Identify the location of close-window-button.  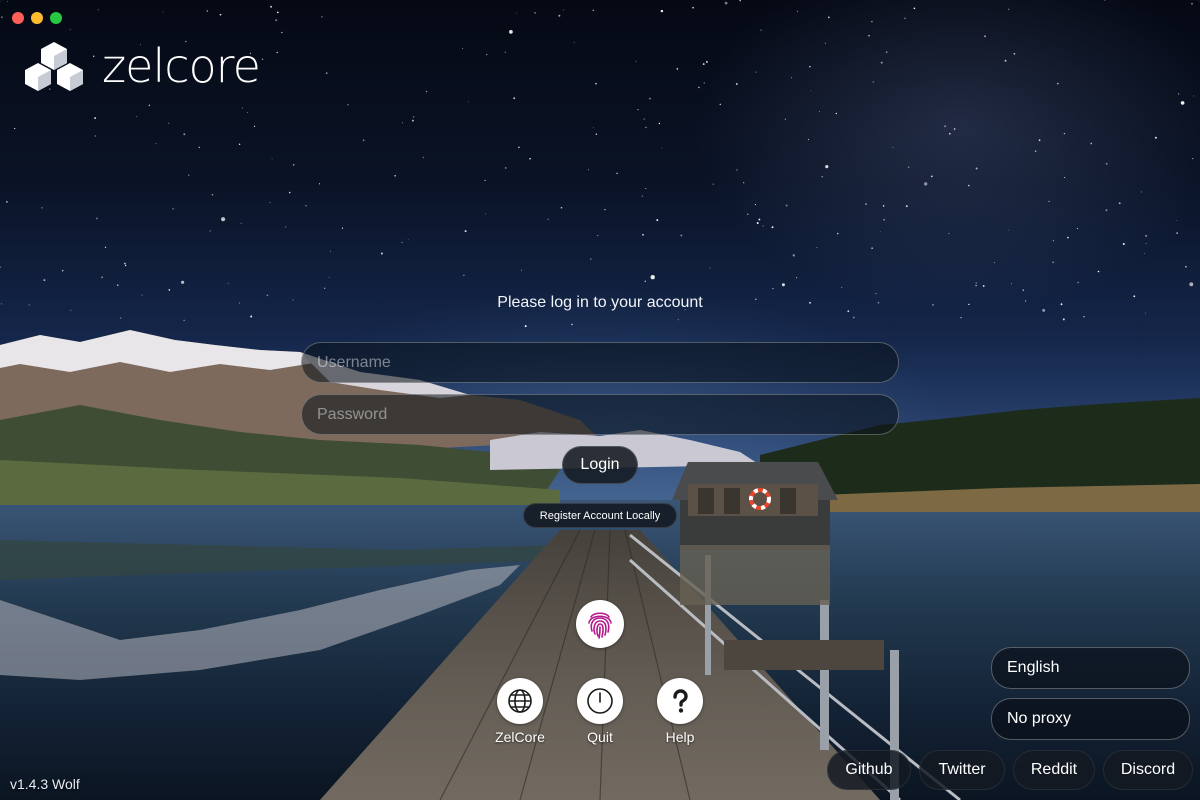
(18, 18).